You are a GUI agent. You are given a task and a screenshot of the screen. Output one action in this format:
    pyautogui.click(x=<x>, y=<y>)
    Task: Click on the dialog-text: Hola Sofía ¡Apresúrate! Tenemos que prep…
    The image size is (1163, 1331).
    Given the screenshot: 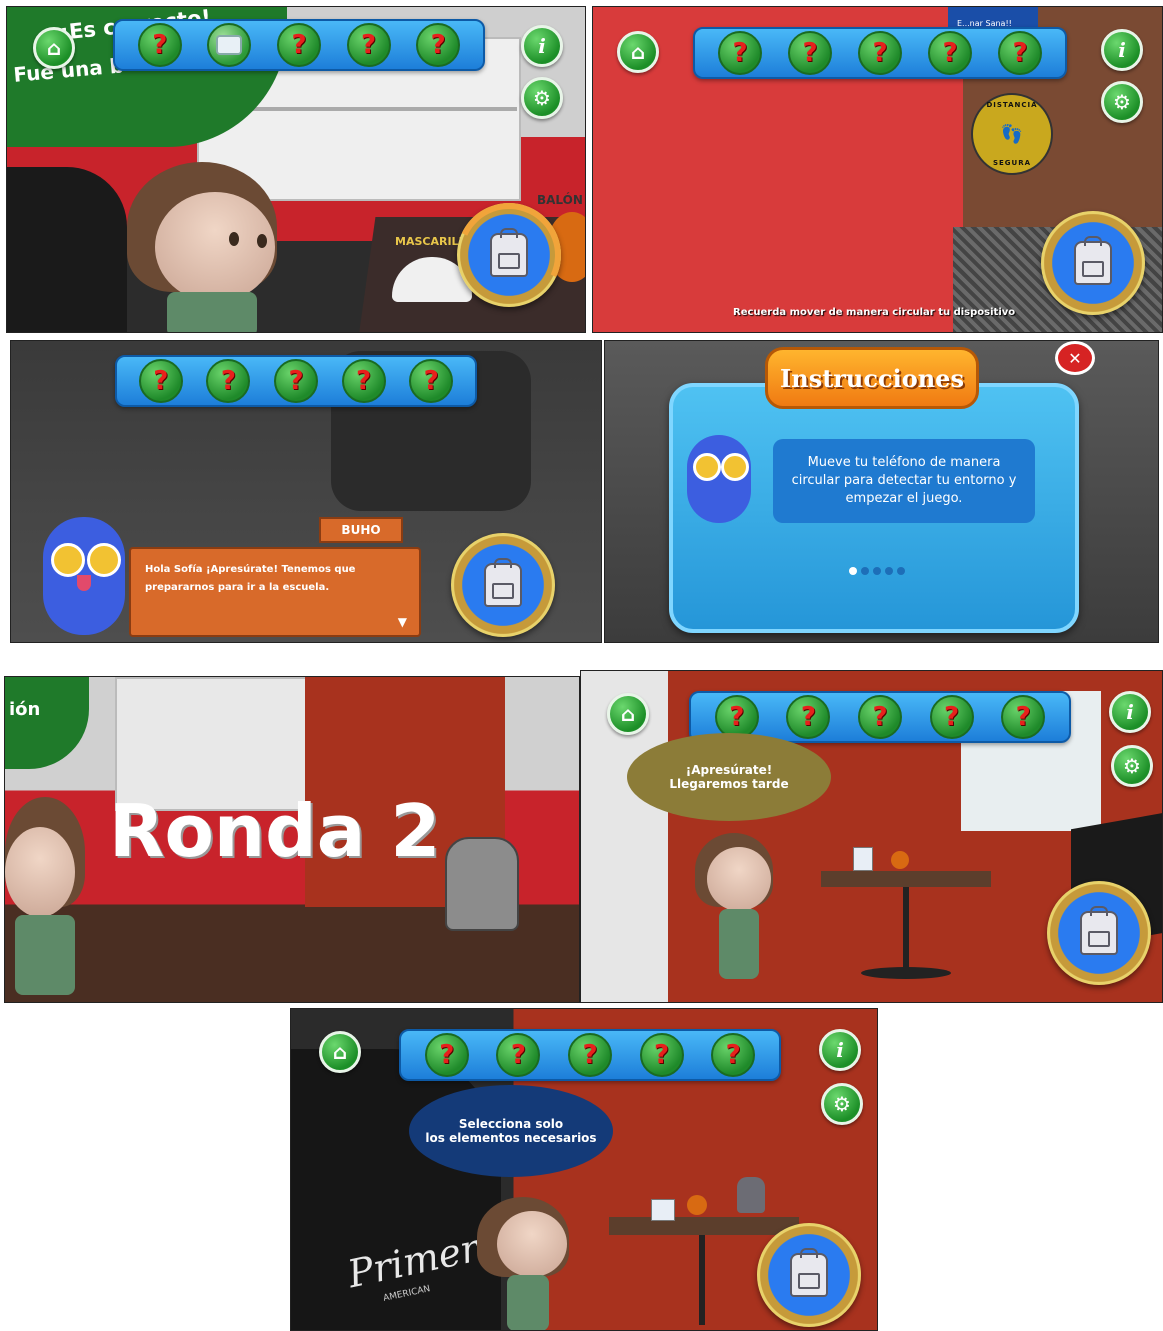 What is the action you would take?
    pyautogui.click(x=250, y=578)
    